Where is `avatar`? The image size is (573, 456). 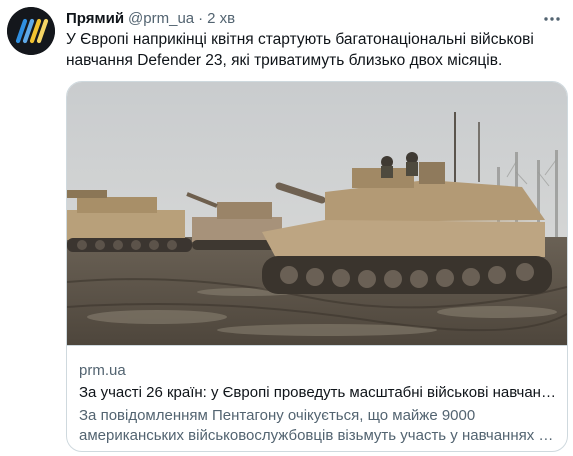
avatar is located at coordinates (31, 31).